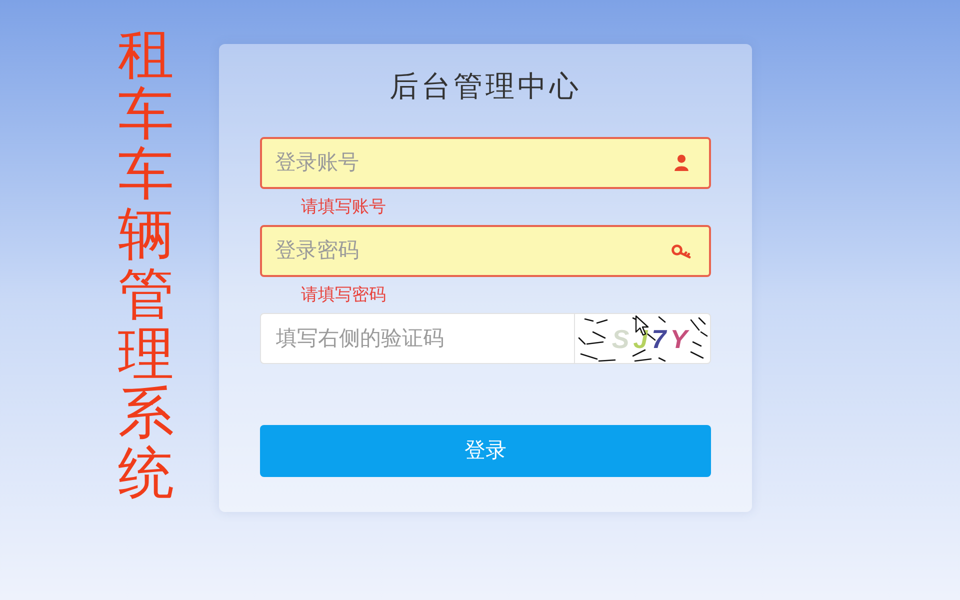  Describe the element at coordinates (681, 162) in the screenshot. I see `user-icon` at that location.